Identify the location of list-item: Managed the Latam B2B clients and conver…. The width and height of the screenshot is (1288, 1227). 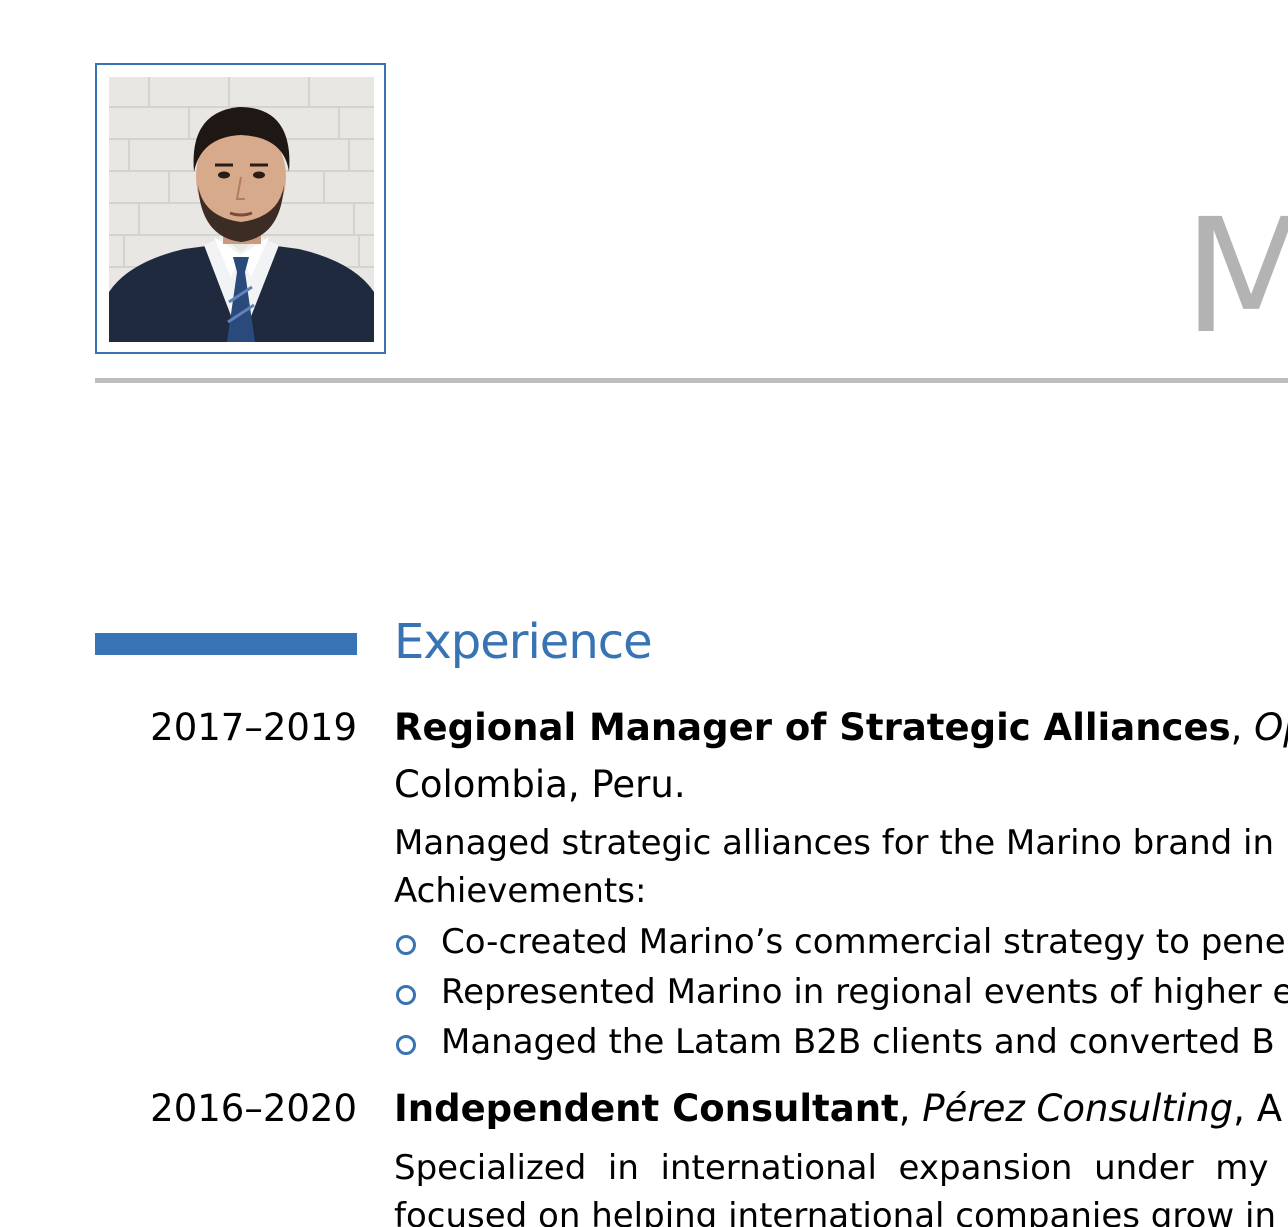
(858, 1042).